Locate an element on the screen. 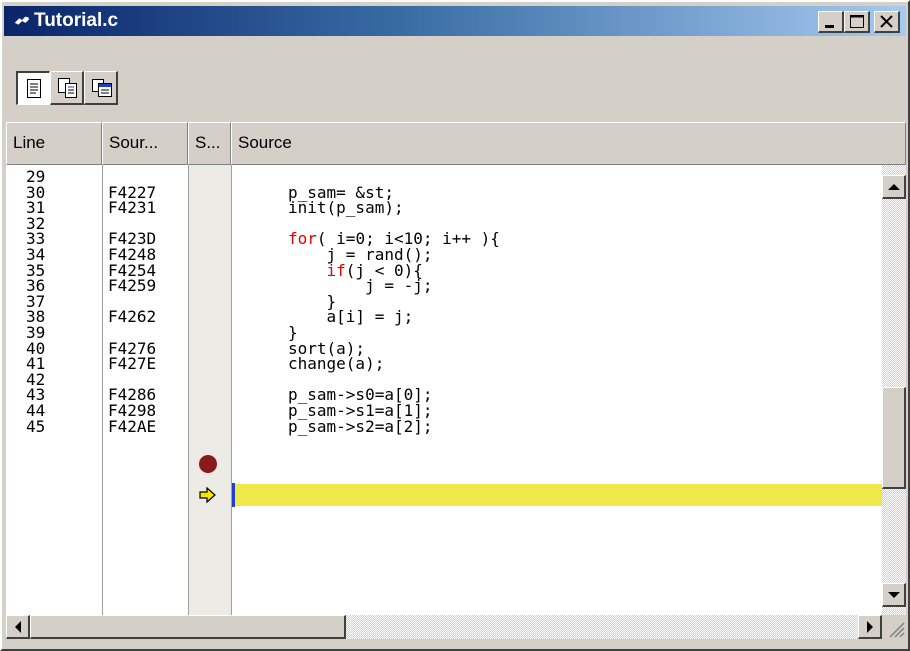 The image size is (910, 651). source-line-row: 36 F4259 j = -j; is located at coordinates (444, 286).